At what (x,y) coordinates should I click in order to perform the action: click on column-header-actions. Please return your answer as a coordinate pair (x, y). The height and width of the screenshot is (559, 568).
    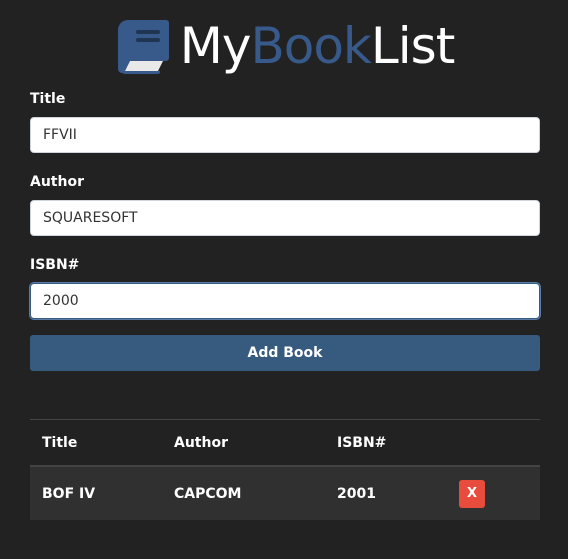
    Looking at the image, I should click on (493, 443).